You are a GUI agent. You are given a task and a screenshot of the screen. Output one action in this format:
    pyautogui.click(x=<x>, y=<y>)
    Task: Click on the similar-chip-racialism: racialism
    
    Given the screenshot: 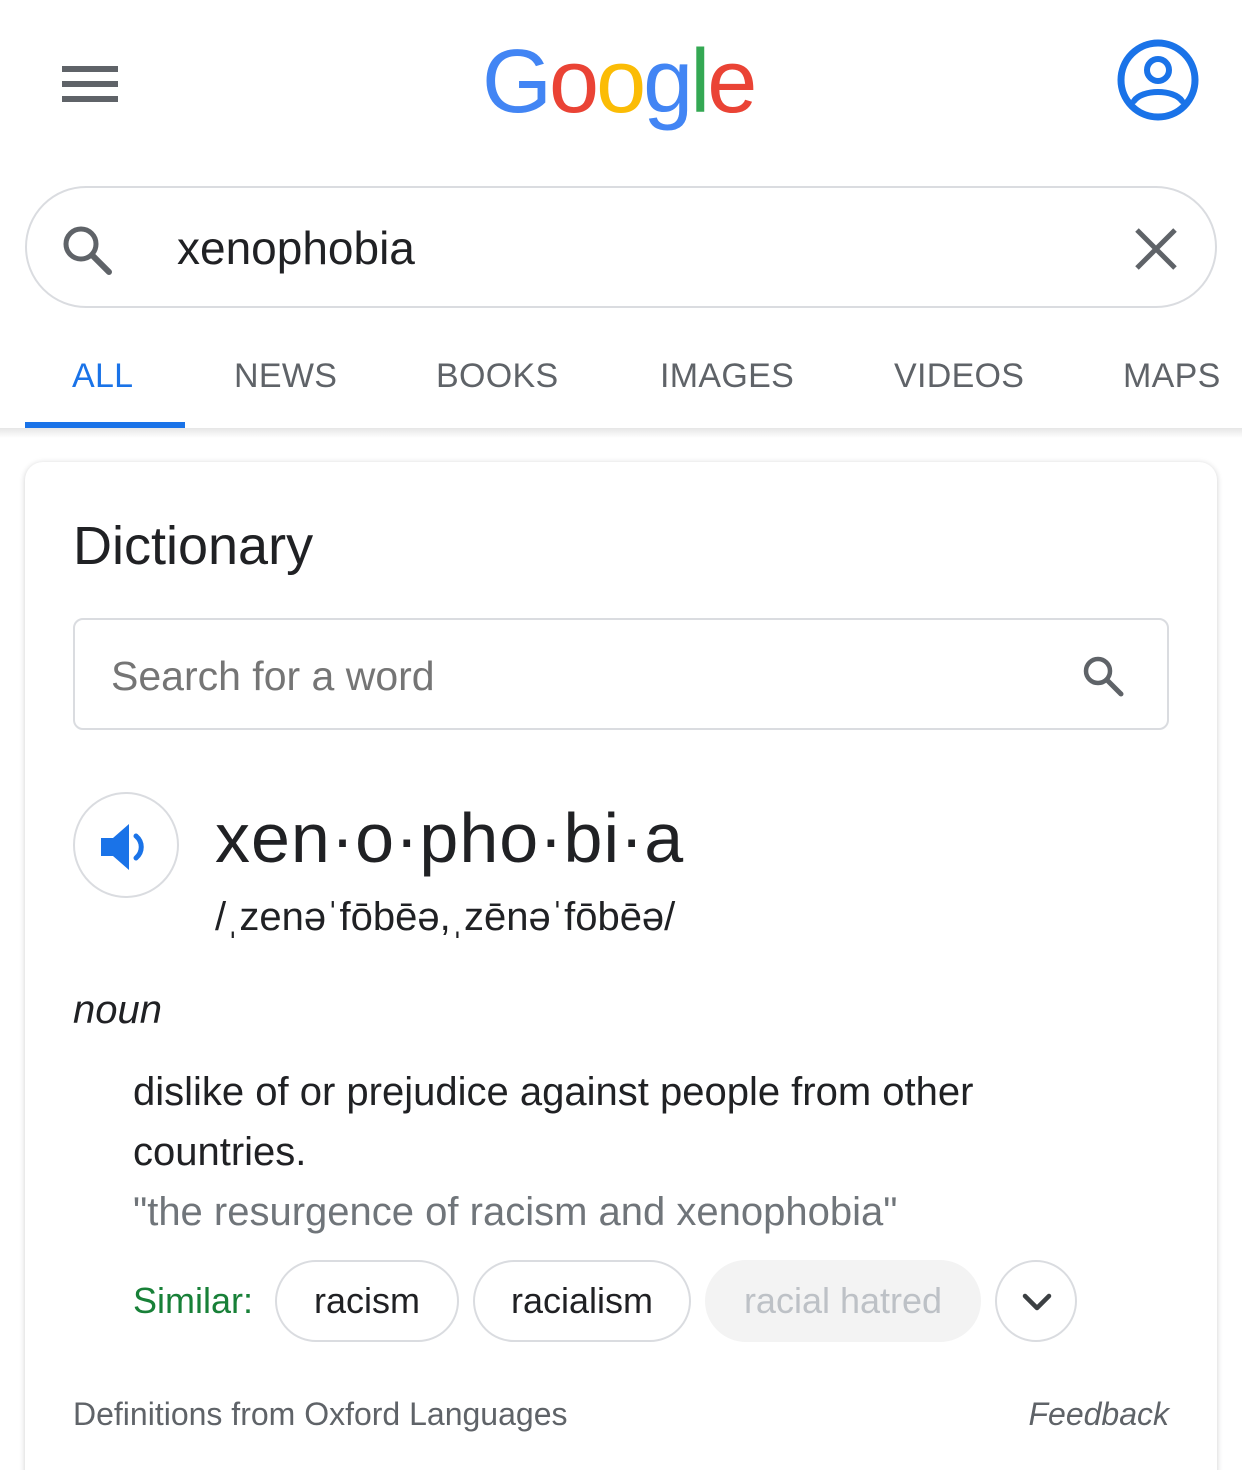 What is the action you would take?
    pyautogui.click(x=582, y=1301)
    